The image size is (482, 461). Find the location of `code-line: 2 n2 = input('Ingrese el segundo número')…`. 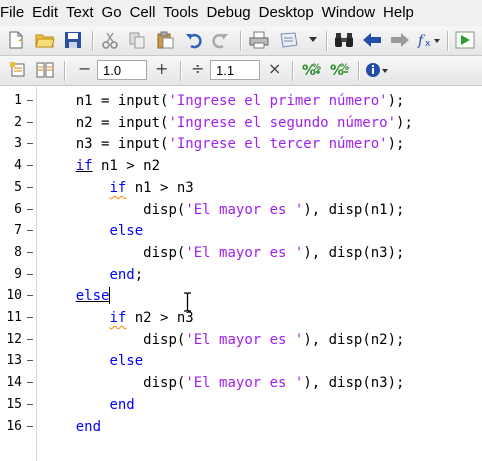

code-line: 2 n2 = input('Ingrese el segundo número')… is located at coordinates (241, 123).